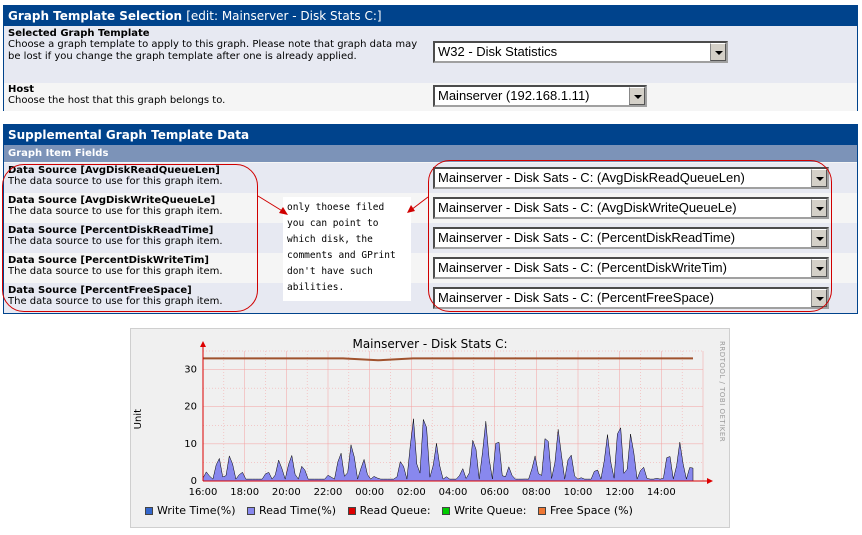  Describe the element at coordinates (298, 510) in the screenshot. I see `legend-label: Read Time(%)` at that location.